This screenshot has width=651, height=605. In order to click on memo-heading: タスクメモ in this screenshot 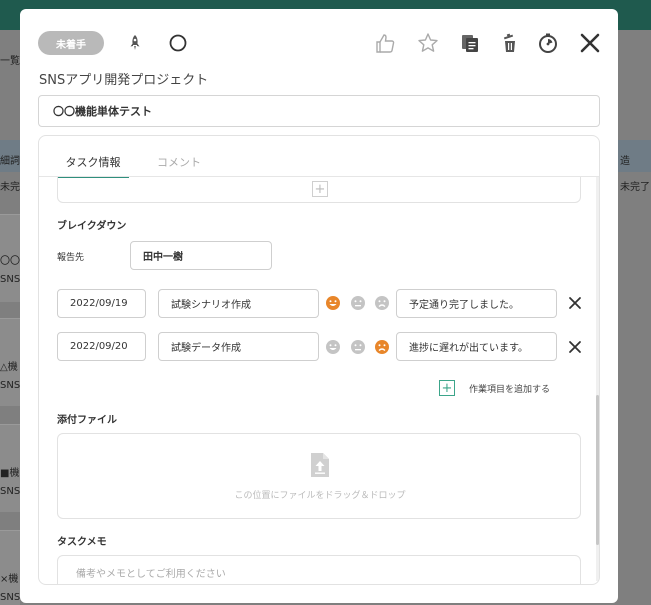, I will do `click(82, 542)`.